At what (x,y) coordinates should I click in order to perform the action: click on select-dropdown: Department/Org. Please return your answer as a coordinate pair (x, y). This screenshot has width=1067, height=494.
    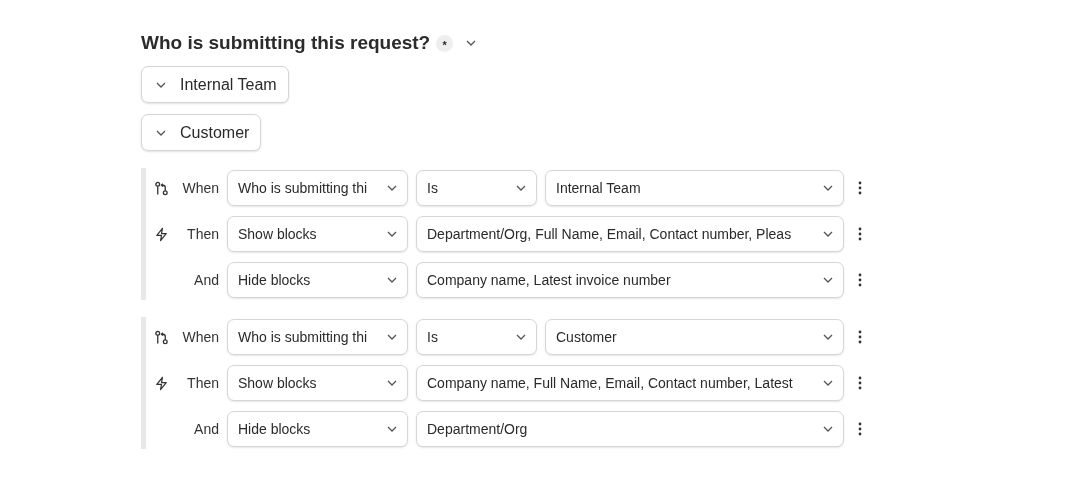
    Looking at the image, I should click on (630, 429).